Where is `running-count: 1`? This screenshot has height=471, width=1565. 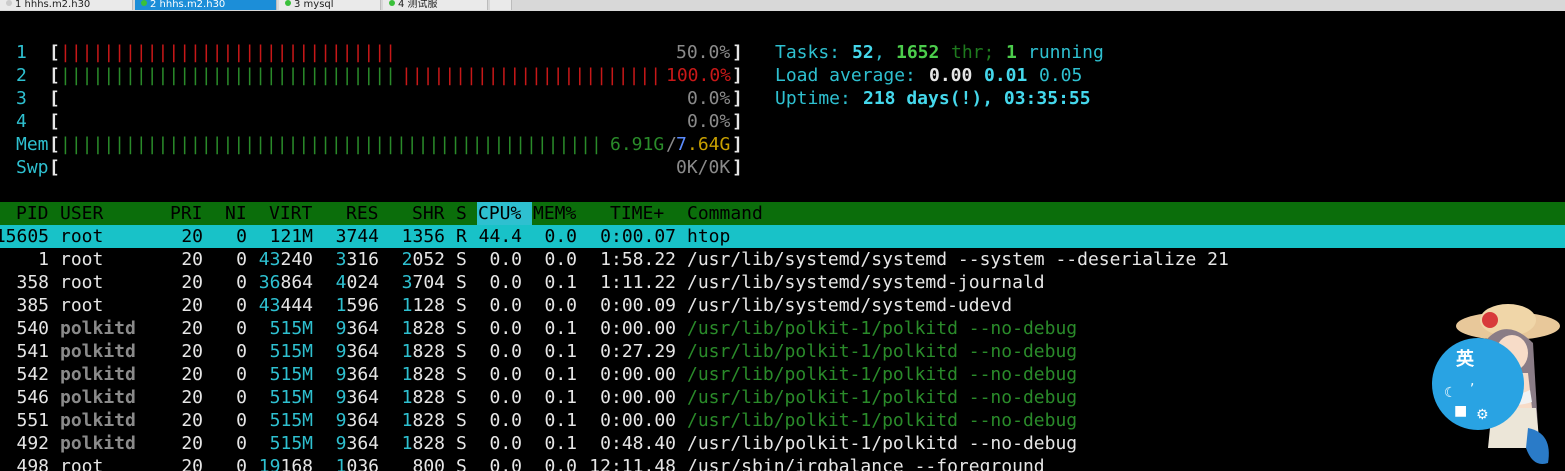
running-count: 1 is located at coordinates (1011, 52).